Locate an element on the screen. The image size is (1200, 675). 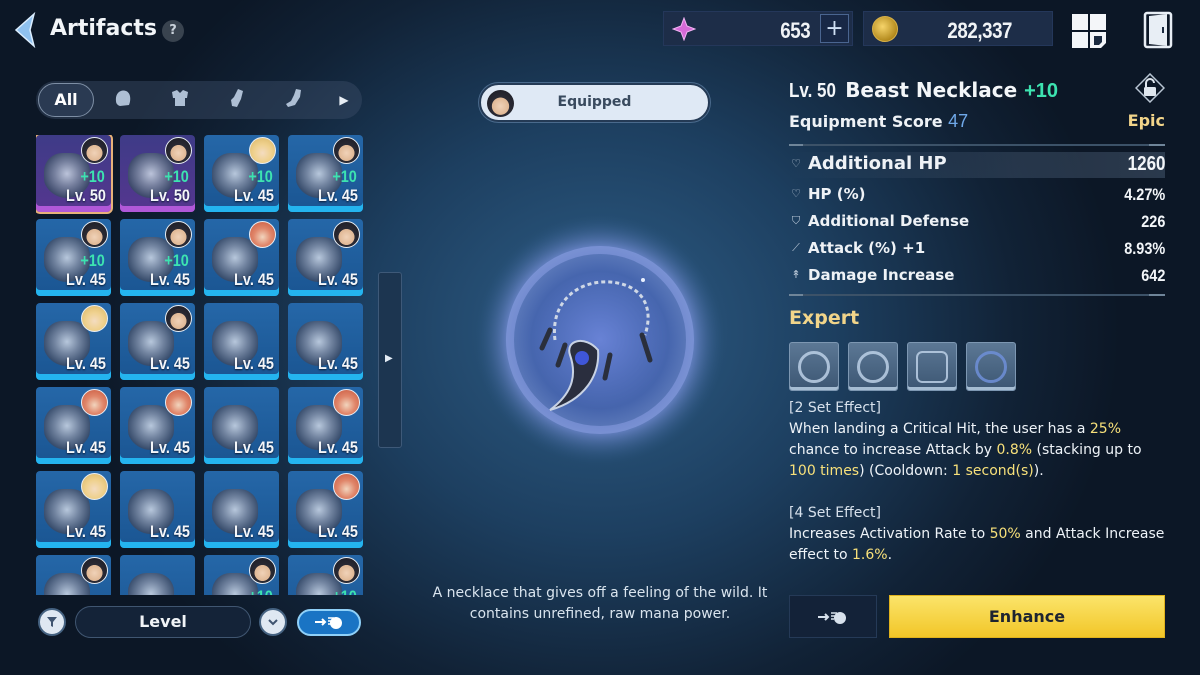
filter-tab-helmet is located at coordinates (123, 100).